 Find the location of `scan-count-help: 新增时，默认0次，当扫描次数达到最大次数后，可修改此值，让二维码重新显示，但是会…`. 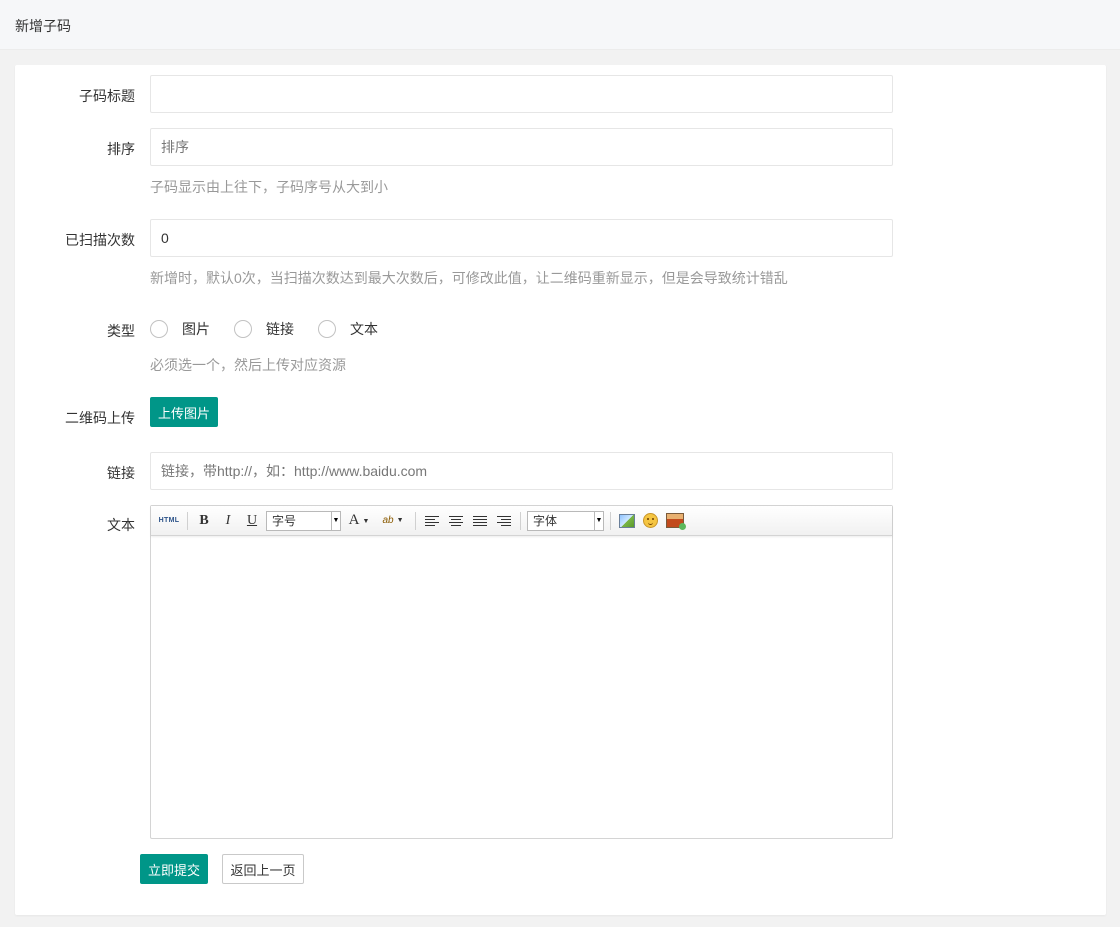

scan-count-help: 新增时，默认0次，当扫描次数达到最大次数后，可修改此值，让二维码重新显示，但是会… is located at coordinates (469, 278).